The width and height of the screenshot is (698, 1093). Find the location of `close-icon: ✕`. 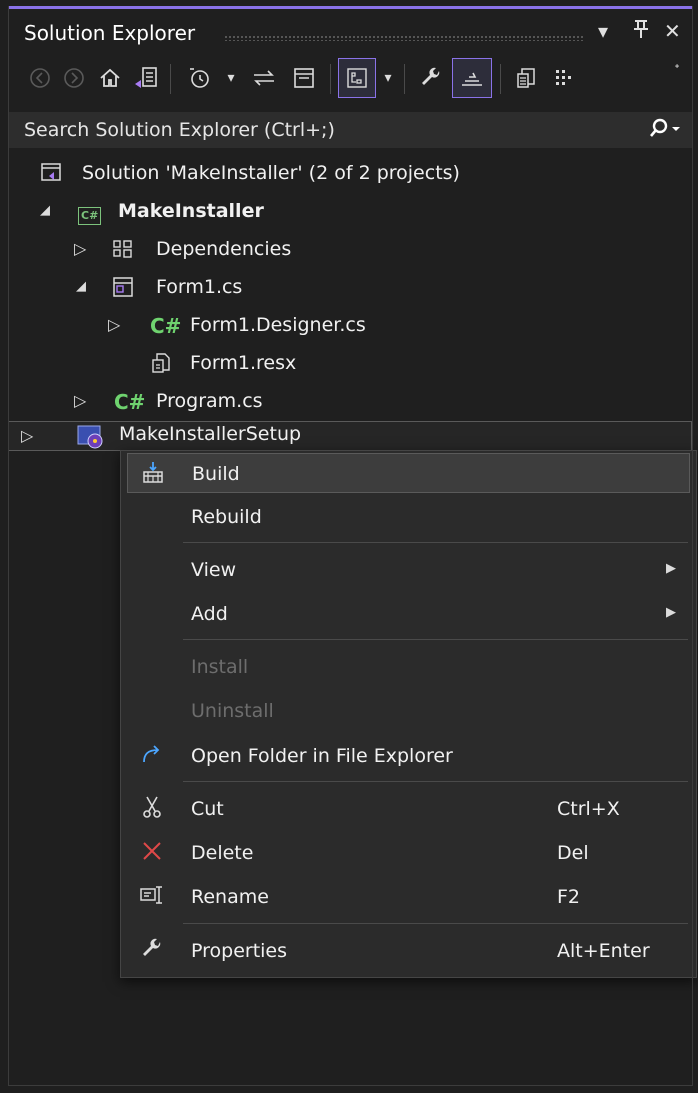

close-icon: ✕ is located at coordinates (672, 31).